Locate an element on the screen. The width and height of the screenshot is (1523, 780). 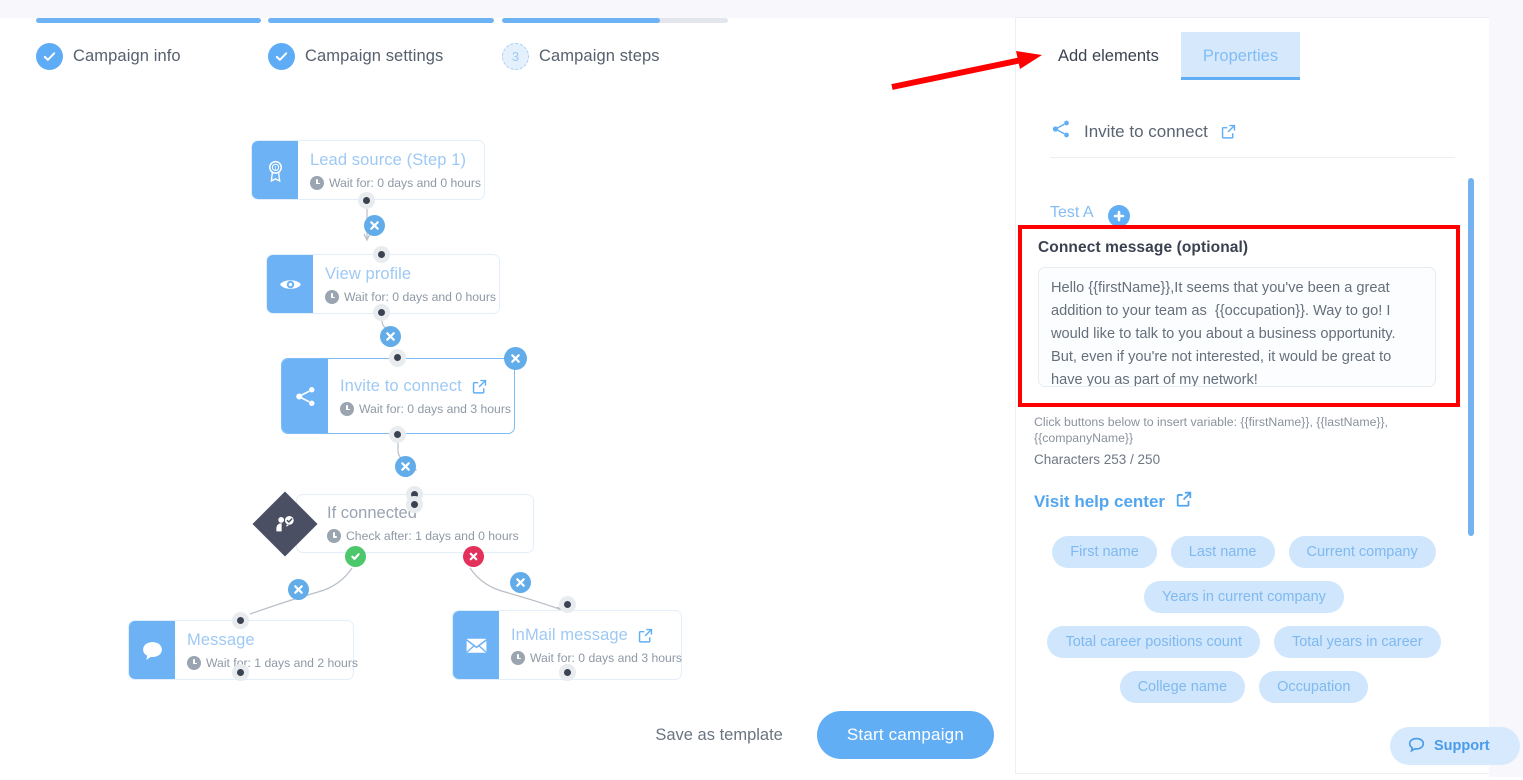
eye-icon is located at coordinates (290, 284).